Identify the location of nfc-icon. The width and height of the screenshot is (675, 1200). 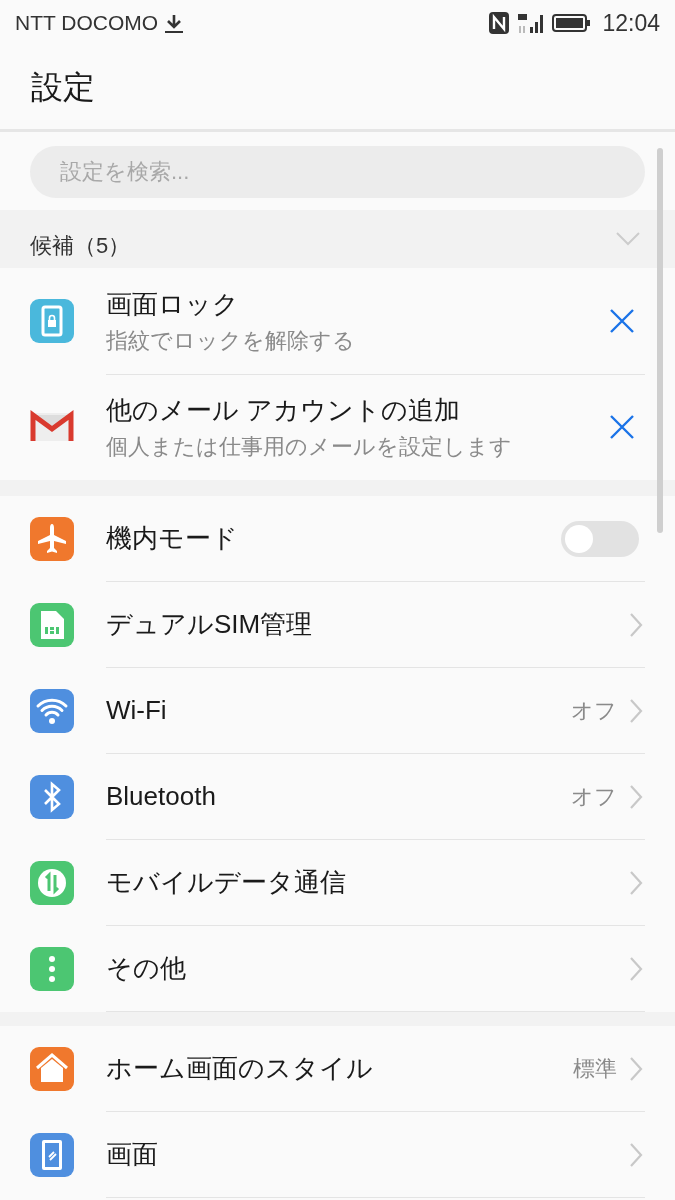
(499, 23).